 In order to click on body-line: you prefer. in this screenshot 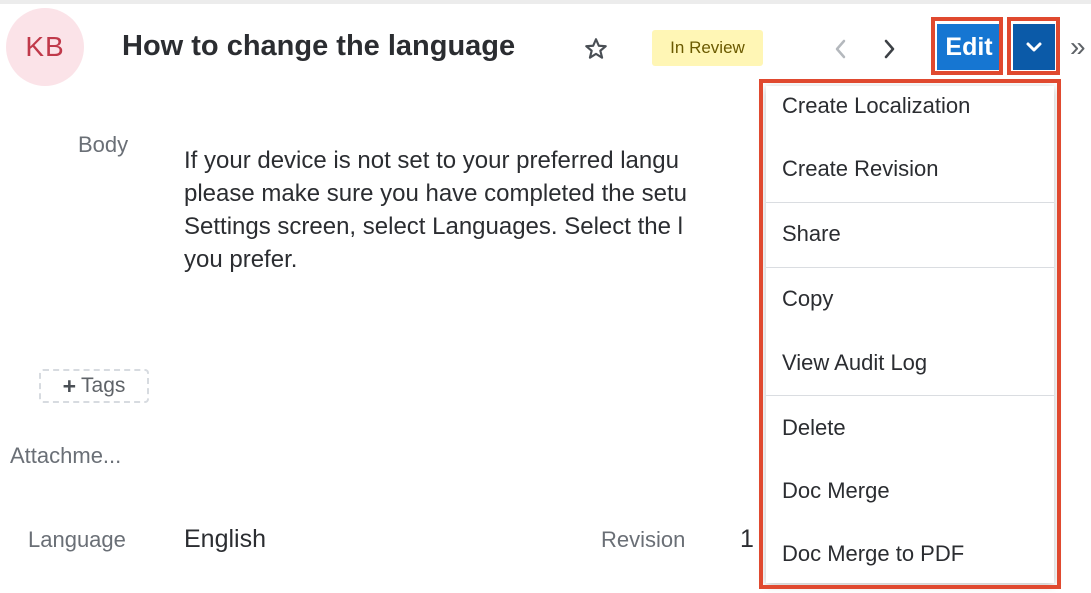, I will do `click(241, 259)`.